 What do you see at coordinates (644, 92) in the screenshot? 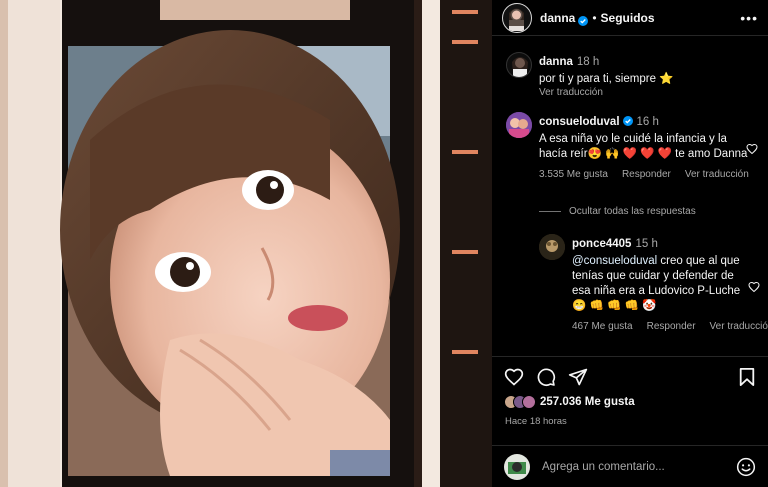
I see `caption-meta: Ver traducción` at bounding box center [644, 92].